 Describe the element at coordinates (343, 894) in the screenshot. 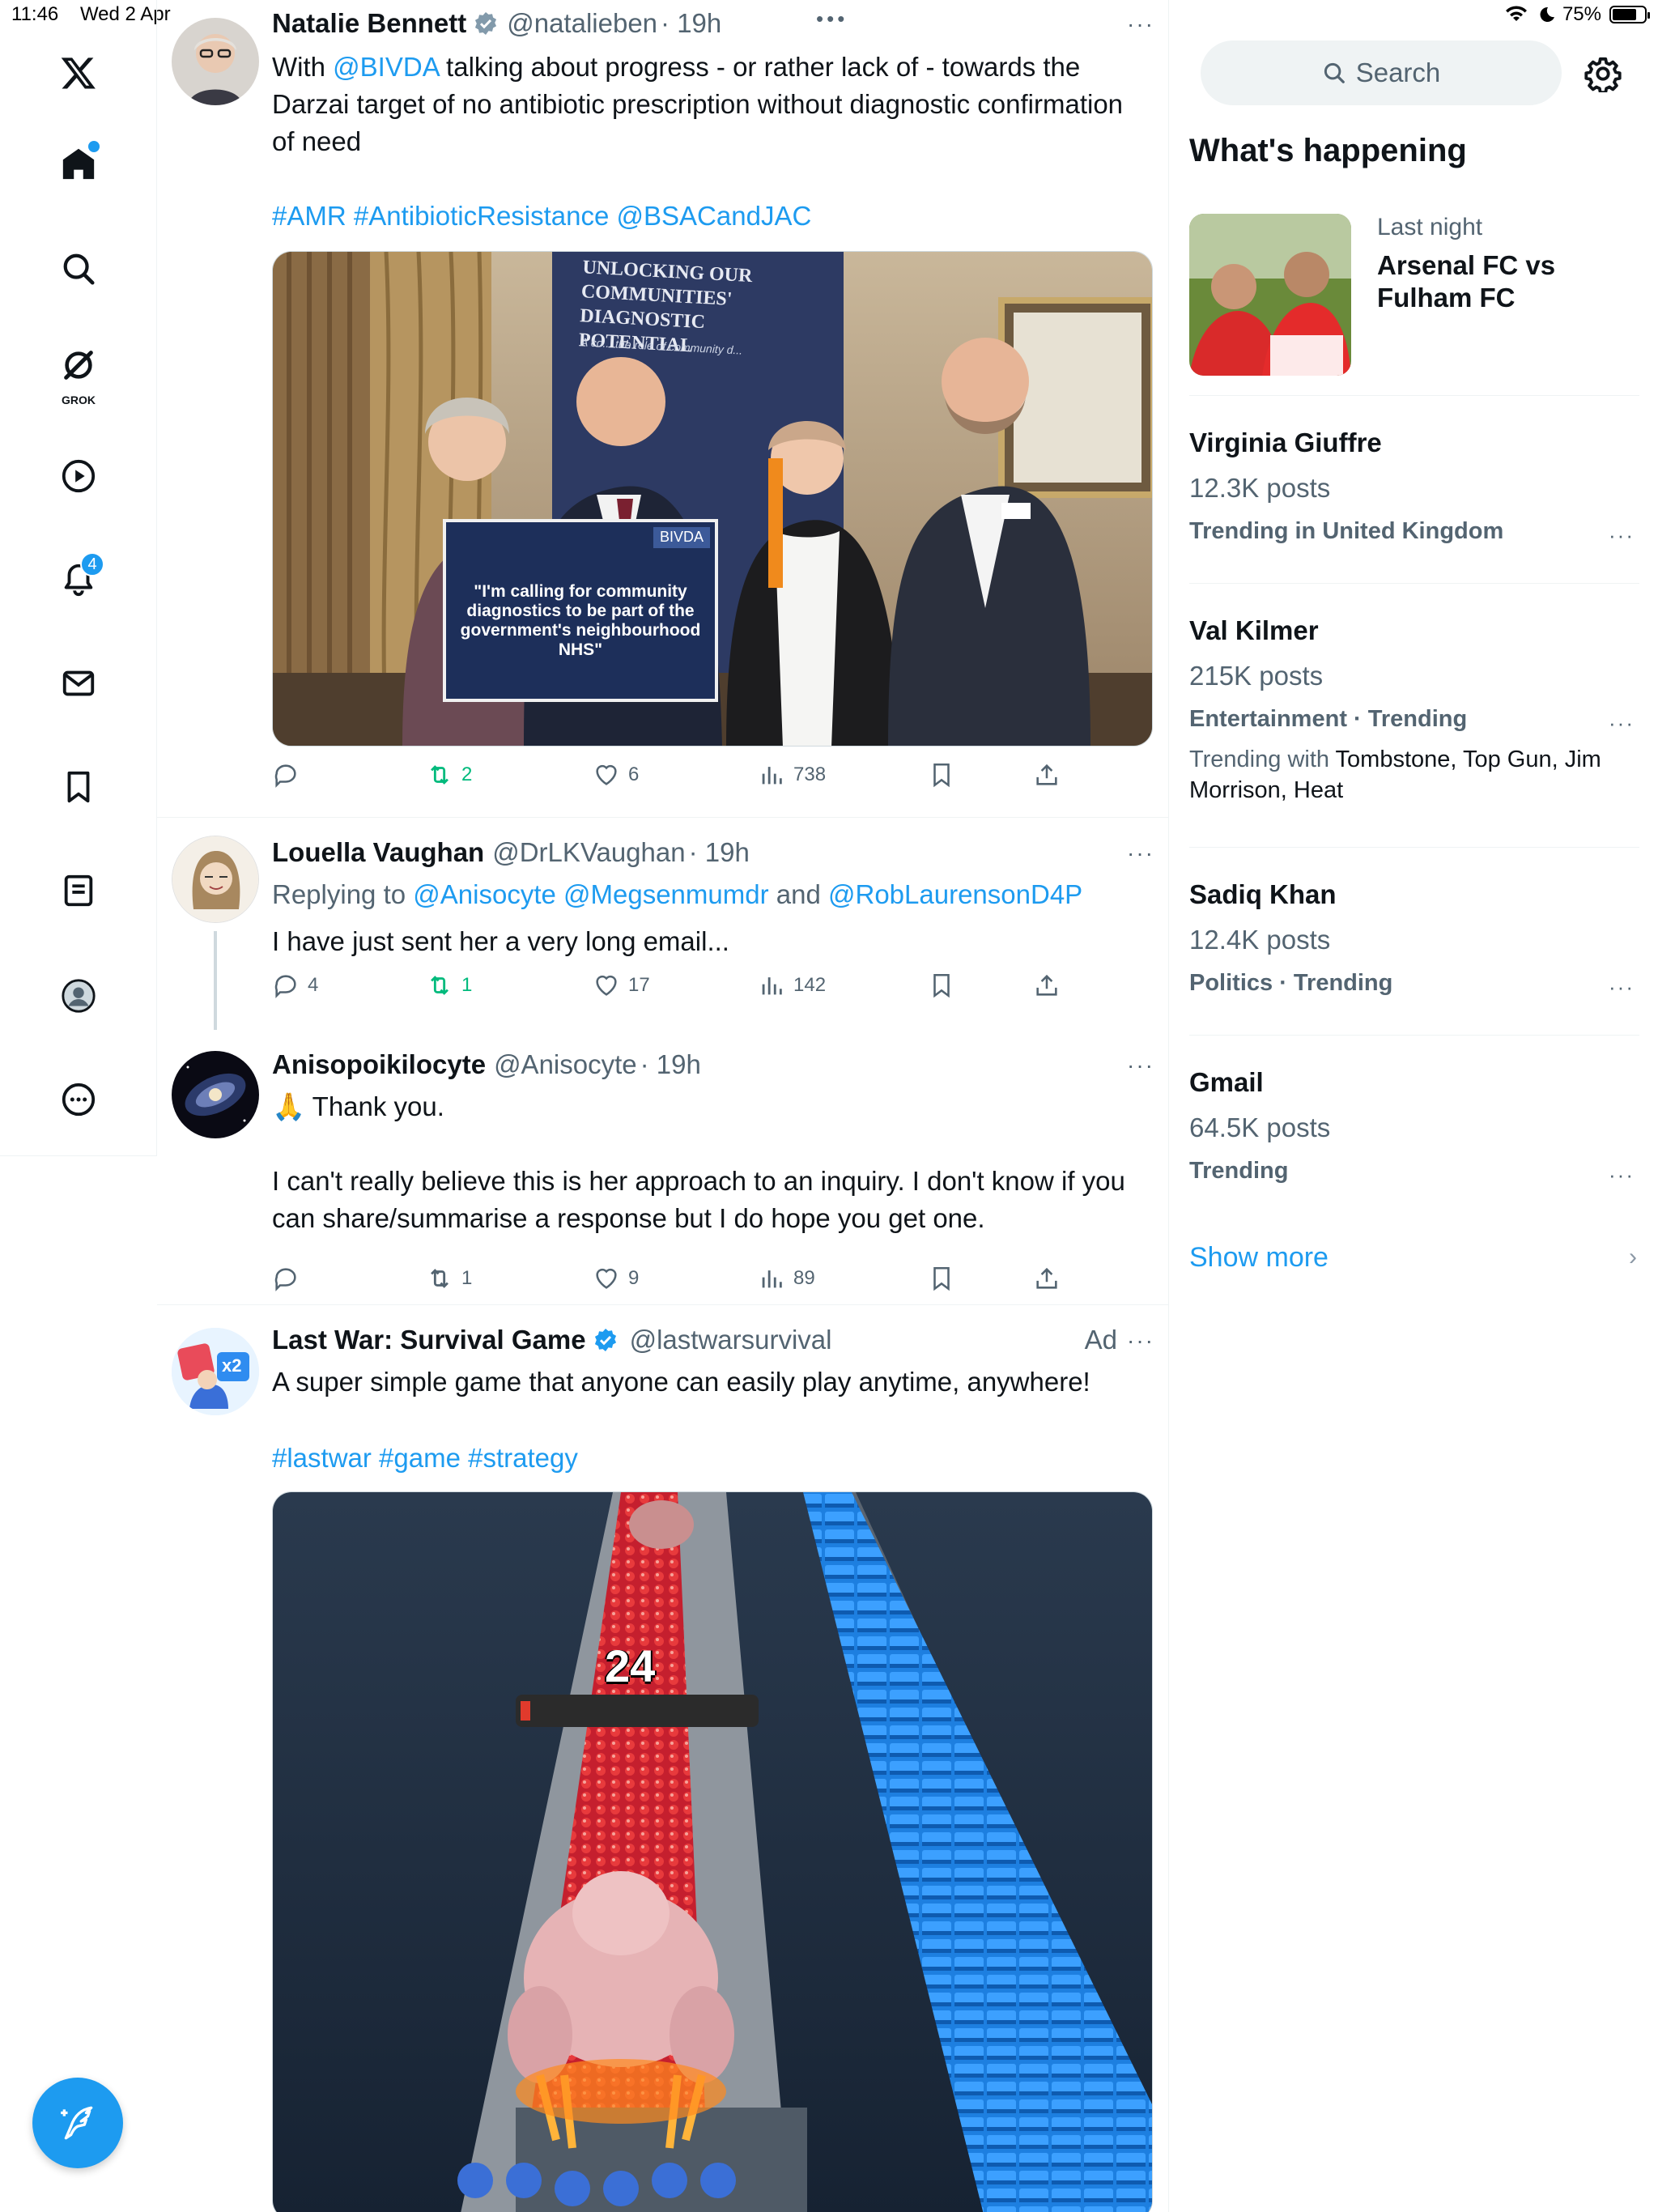

I see `replying-prefix: Replying to` at that location.